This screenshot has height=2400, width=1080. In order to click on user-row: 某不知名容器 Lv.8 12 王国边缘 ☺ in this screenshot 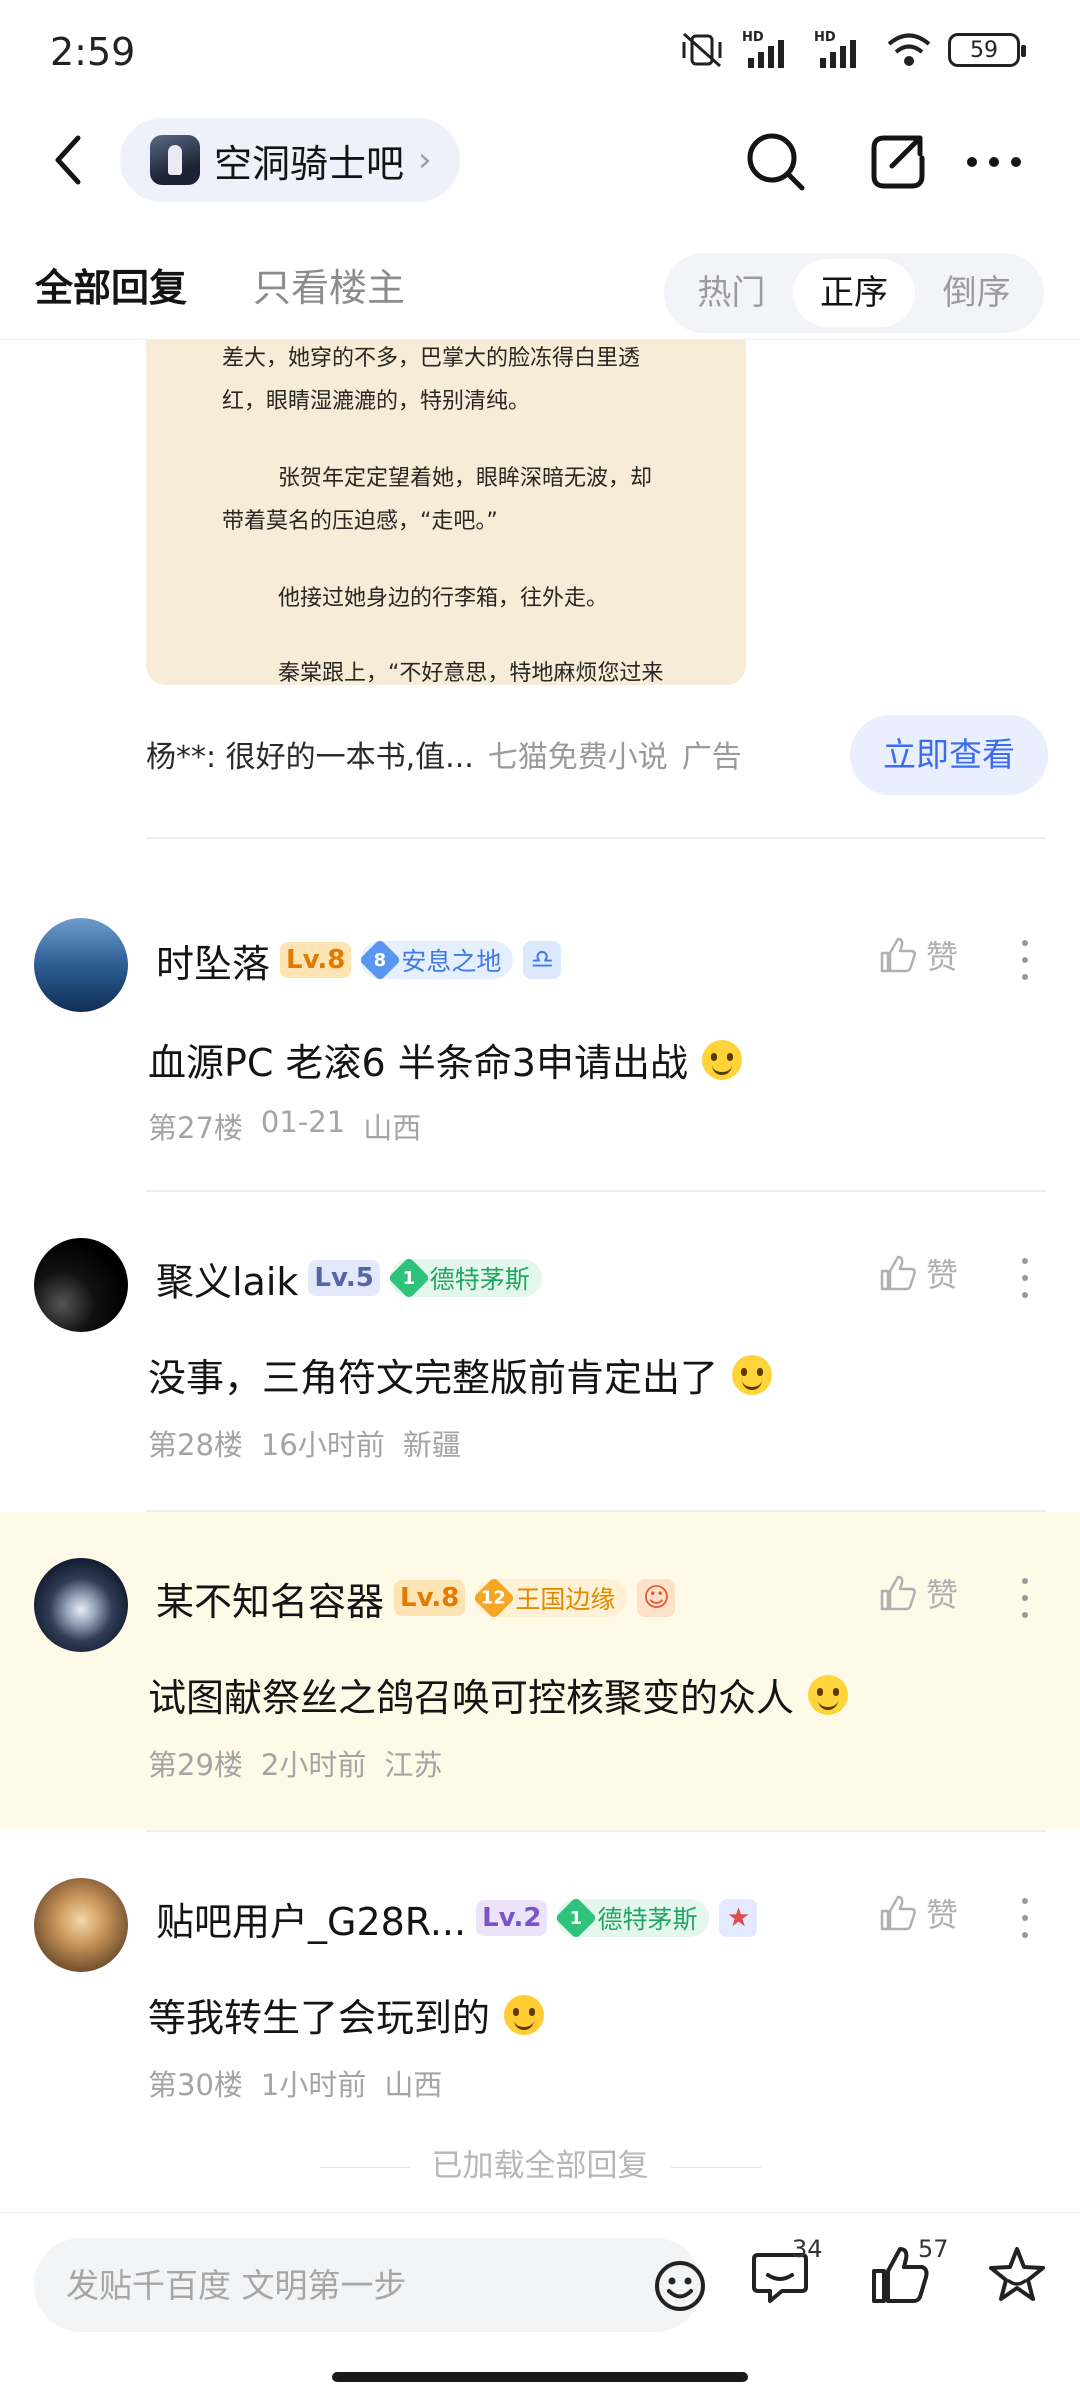, I will do `click(416, 1598)`.